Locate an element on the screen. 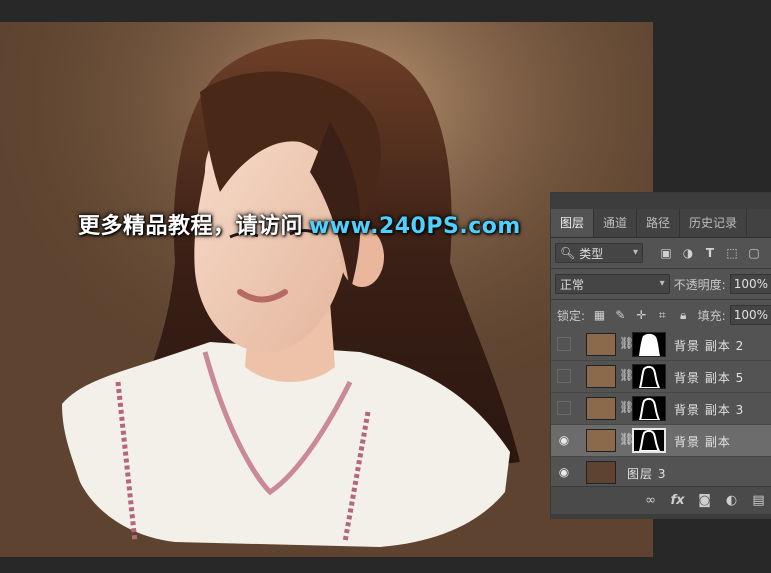 This screenshot has width=771, height=573. layer-row: ◉ 图层 3 is located at coordinates (661, 471).